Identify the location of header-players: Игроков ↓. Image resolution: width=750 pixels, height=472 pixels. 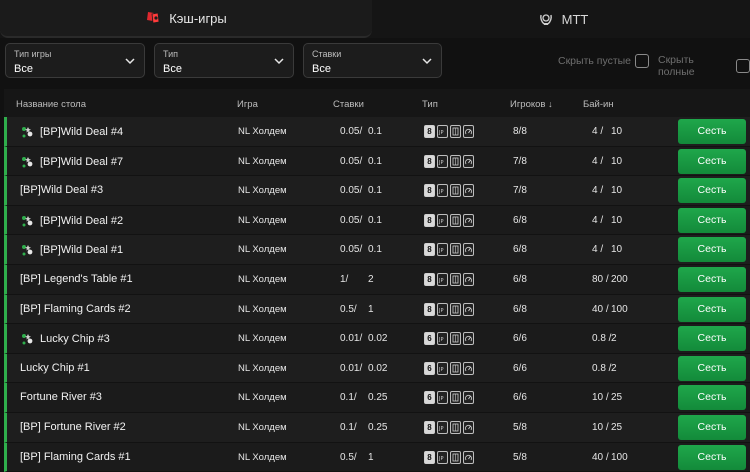
(531, 104).